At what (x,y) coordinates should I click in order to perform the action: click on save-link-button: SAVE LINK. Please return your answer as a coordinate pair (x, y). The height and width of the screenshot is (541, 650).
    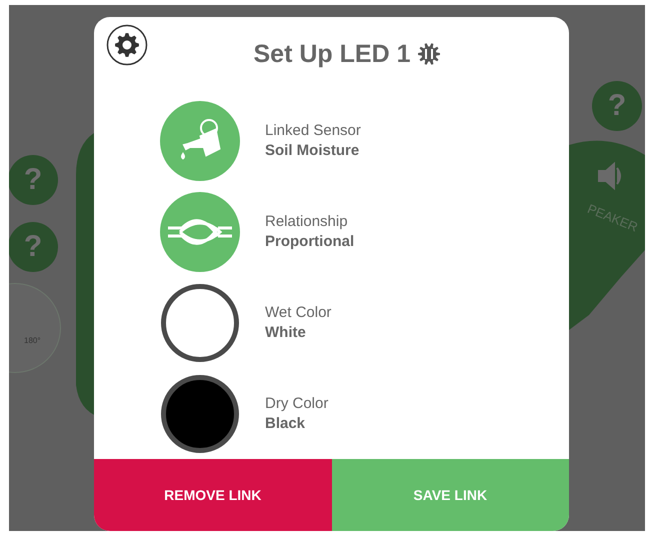
    Looking at the image, I should click on (450, 495).